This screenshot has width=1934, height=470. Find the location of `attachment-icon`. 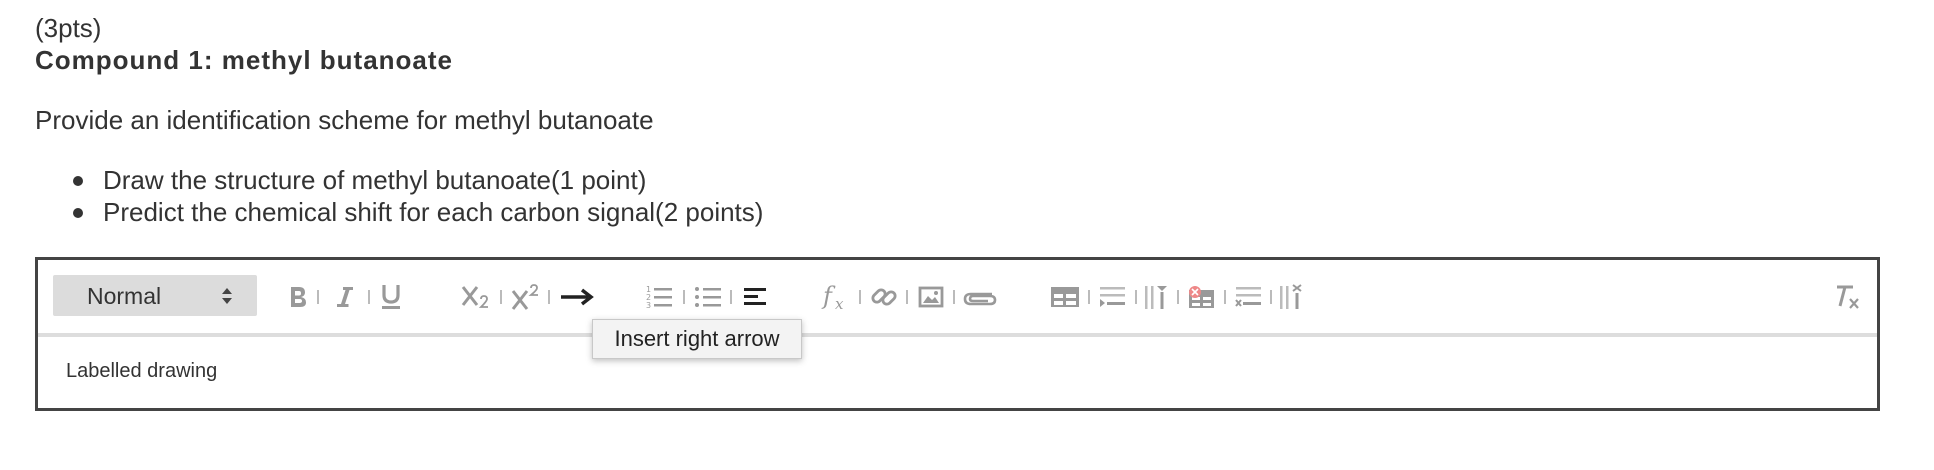

attachment-icon is located at coordinates (980, 297).